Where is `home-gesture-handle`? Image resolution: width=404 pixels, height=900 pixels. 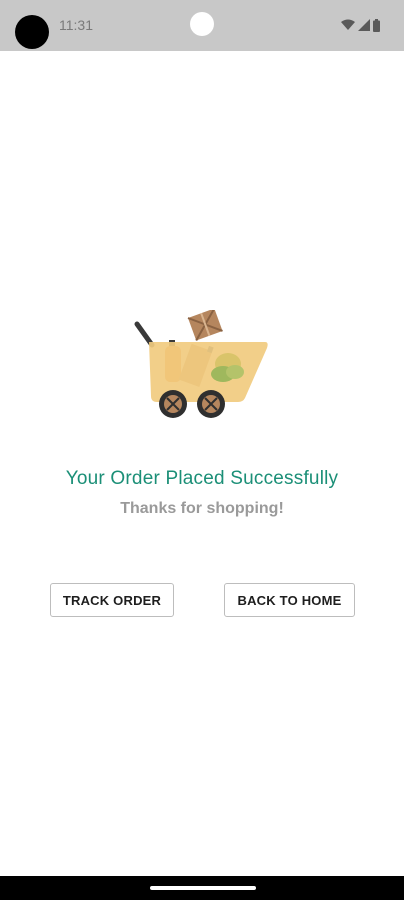 home-gesture-handle is located at coordinates (203, 888).